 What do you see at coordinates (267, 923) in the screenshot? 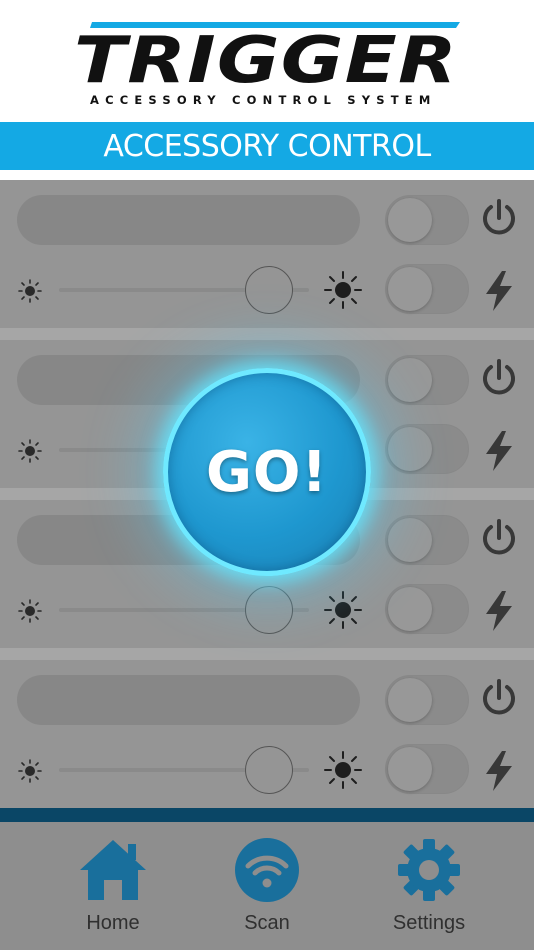
I see `tab-scan-label: Scan` at bounding box center [267, 923].